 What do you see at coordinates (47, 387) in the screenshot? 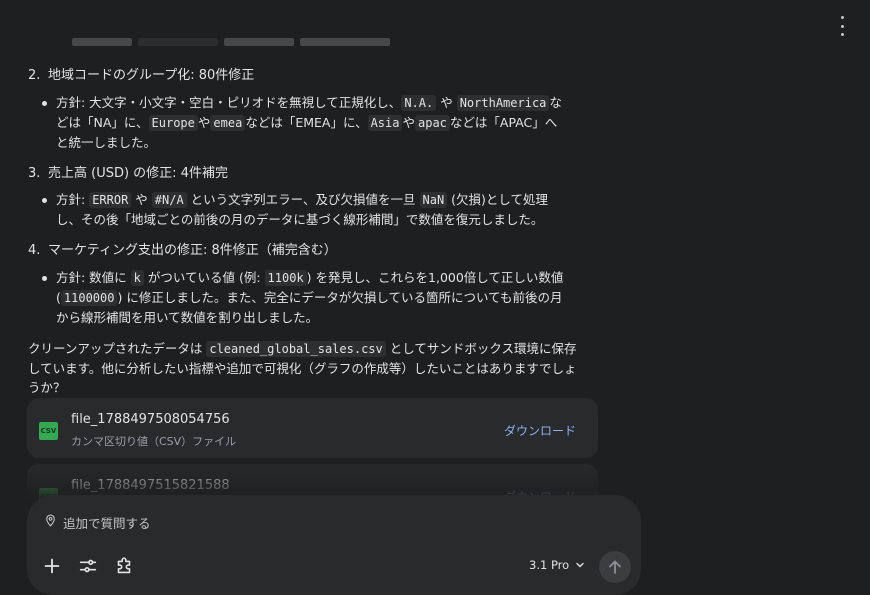
I see `text: うか？` at bounding box center [47, 387].